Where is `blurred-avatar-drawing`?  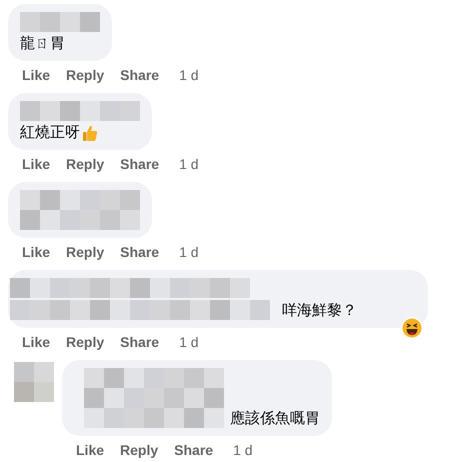
blurred-avatar-drawing is located at coordinates (34, 382).